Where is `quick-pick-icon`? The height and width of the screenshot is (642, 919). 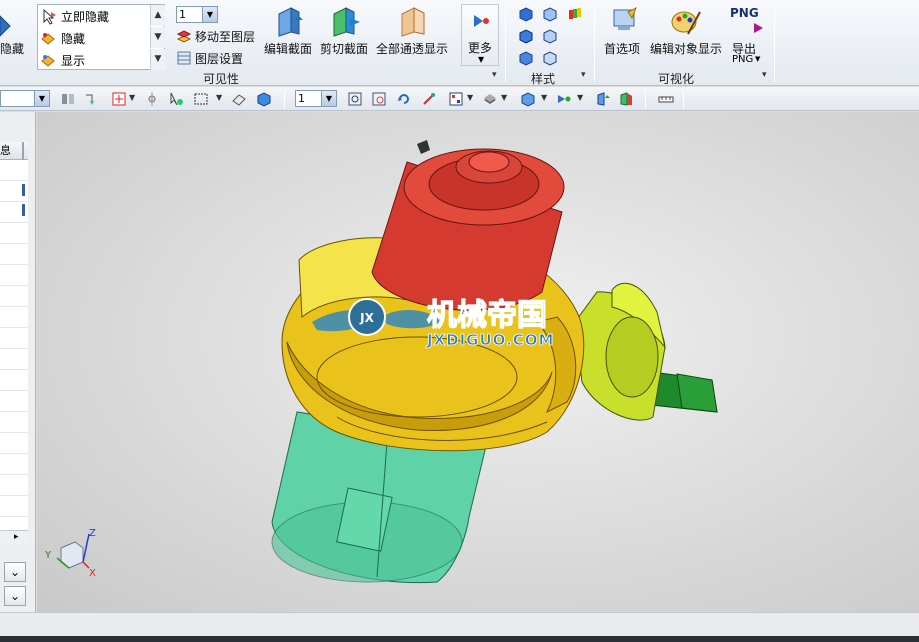 quick-pick-icon is located at coordinates (176, 99).